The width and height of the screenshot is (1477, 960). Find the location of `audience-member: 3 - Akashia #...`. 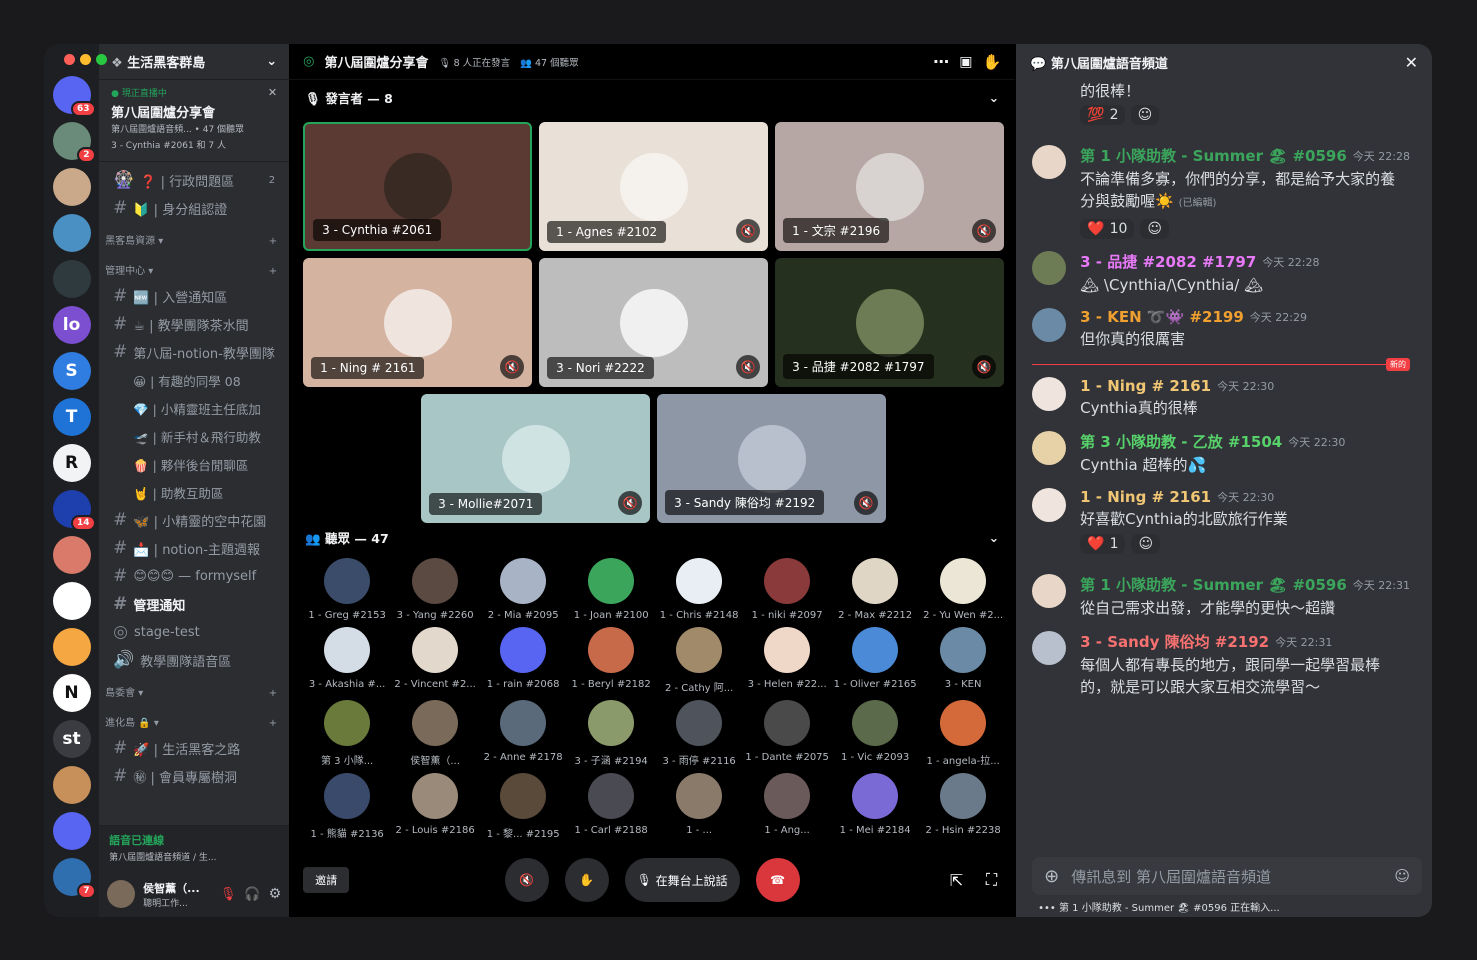

audience-member: 3 - Akashia #... is located at coordinates (347, 660).